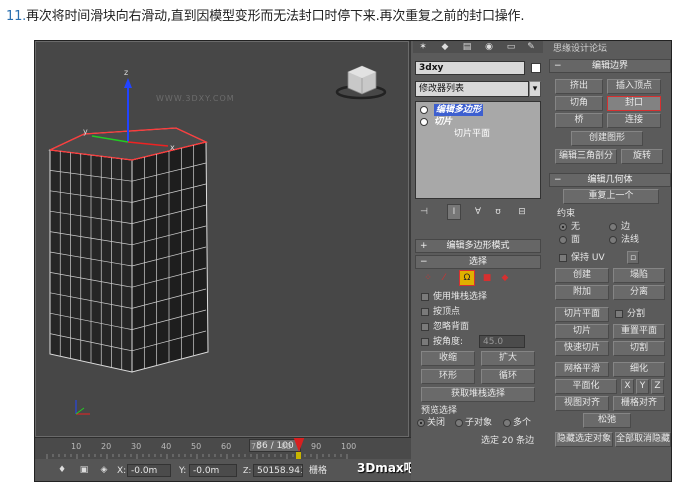  What do you see at coordinates (472, 89) in the screenshot?
I see `modifier-list-dropdown: 修改器列表` at bounding box center [472, 89].